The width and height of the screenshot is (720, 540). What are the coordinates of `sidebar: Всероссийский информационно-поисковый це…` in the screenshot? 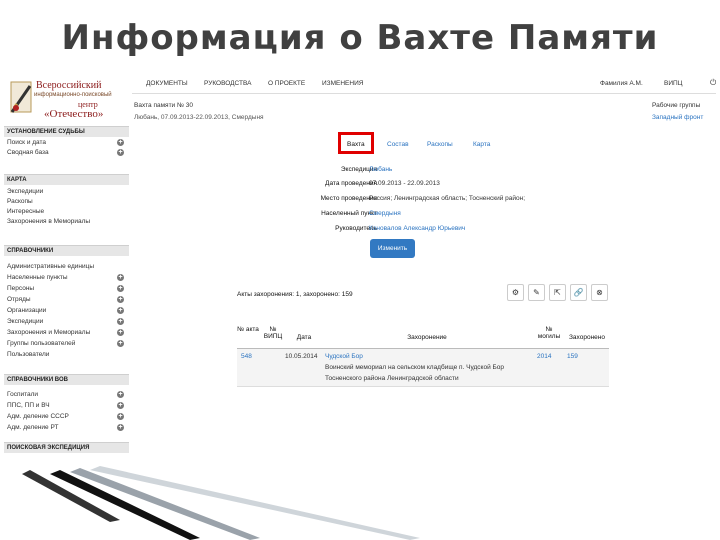 It's located at (66, 266).